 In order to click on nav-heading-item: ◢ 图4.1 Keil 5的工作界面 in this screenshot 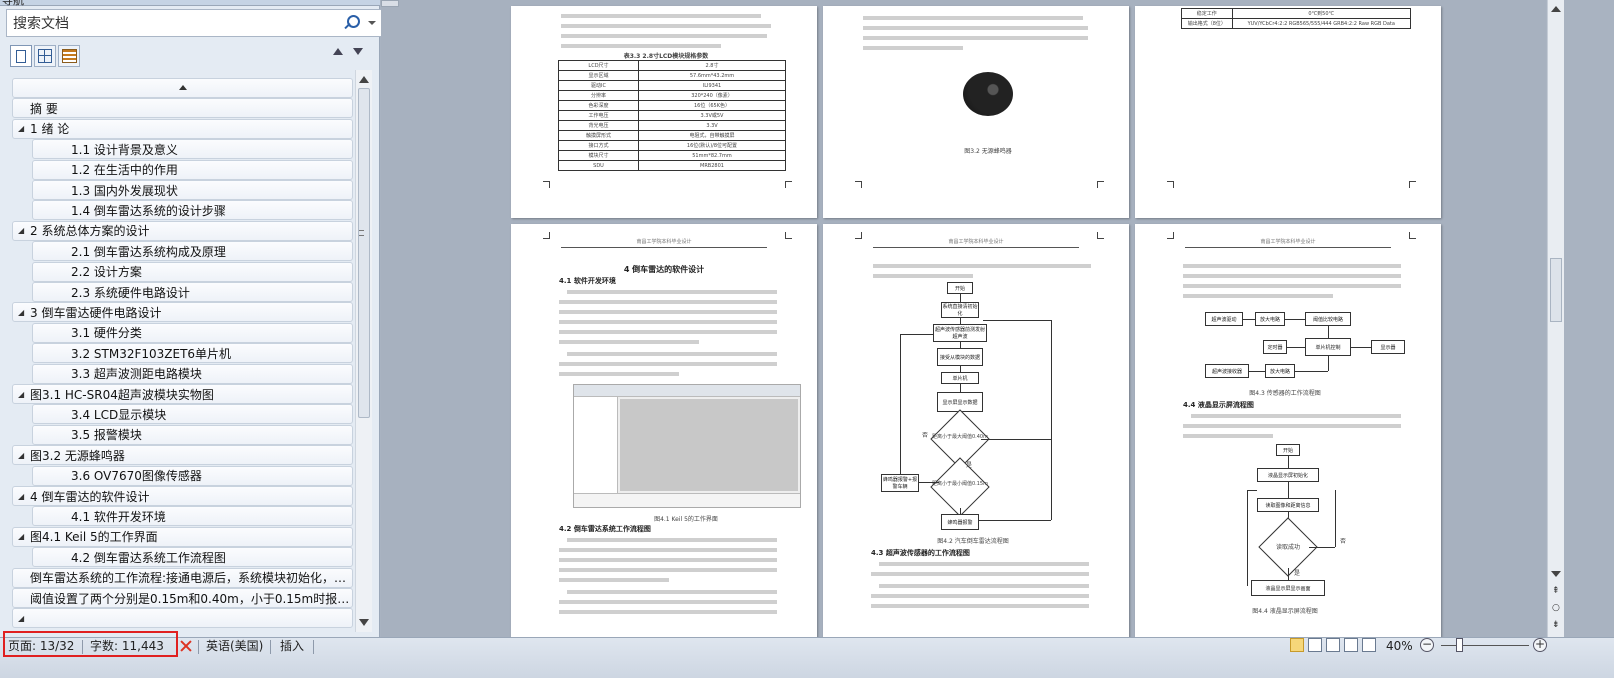, I will do `click(182, 536)`.